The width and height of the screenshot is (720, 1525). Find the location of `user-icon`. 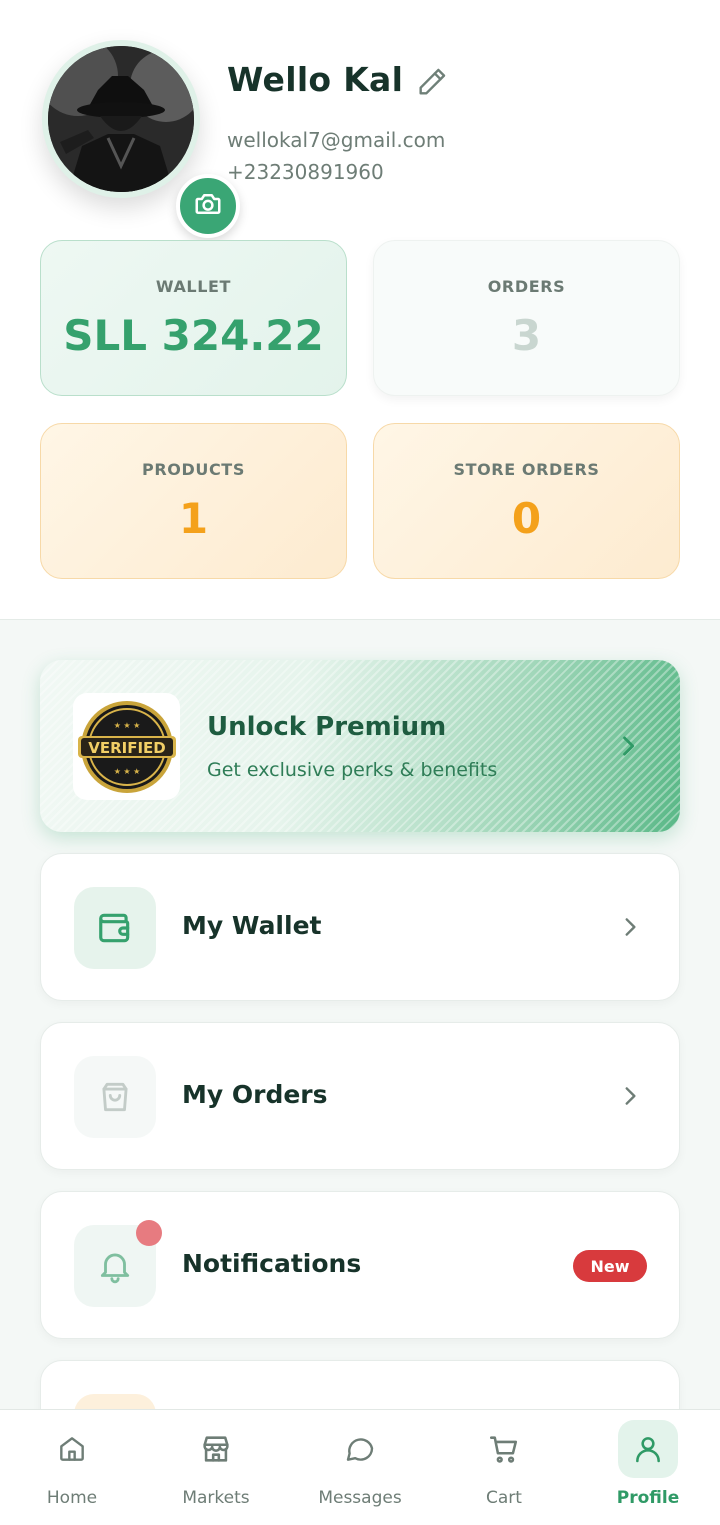

user-icon is located at coordinates (648, 1449).